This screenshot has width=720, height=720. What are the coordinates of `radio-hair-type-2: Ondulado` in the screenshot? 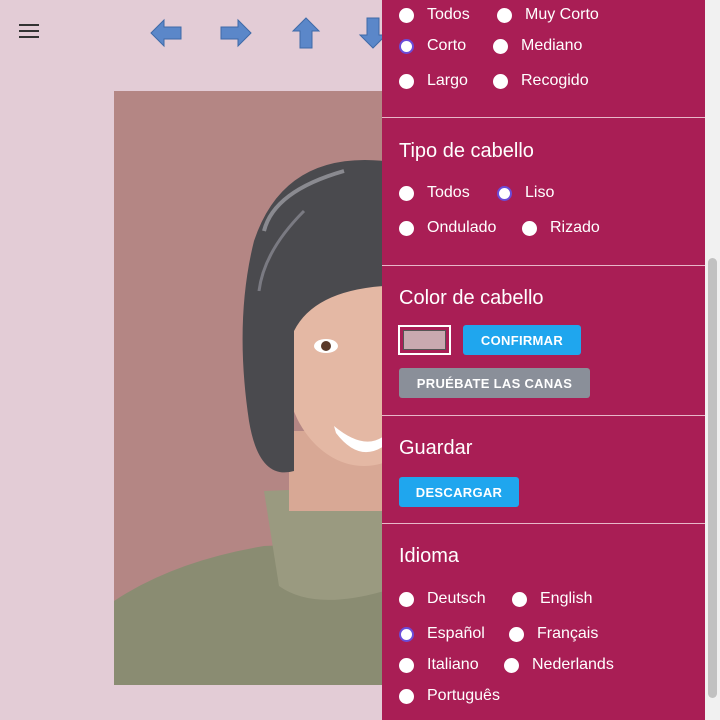 It's located at (447, 228).